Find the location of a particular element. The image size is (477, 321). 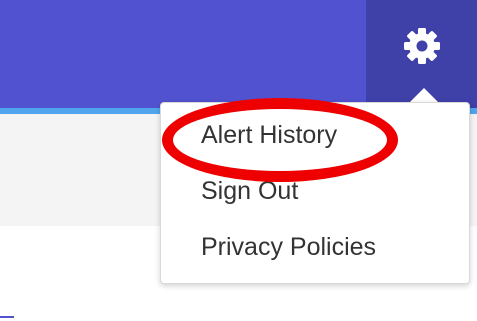

menu-item-alert-history: Alert History is located at coordinates (269, 135).